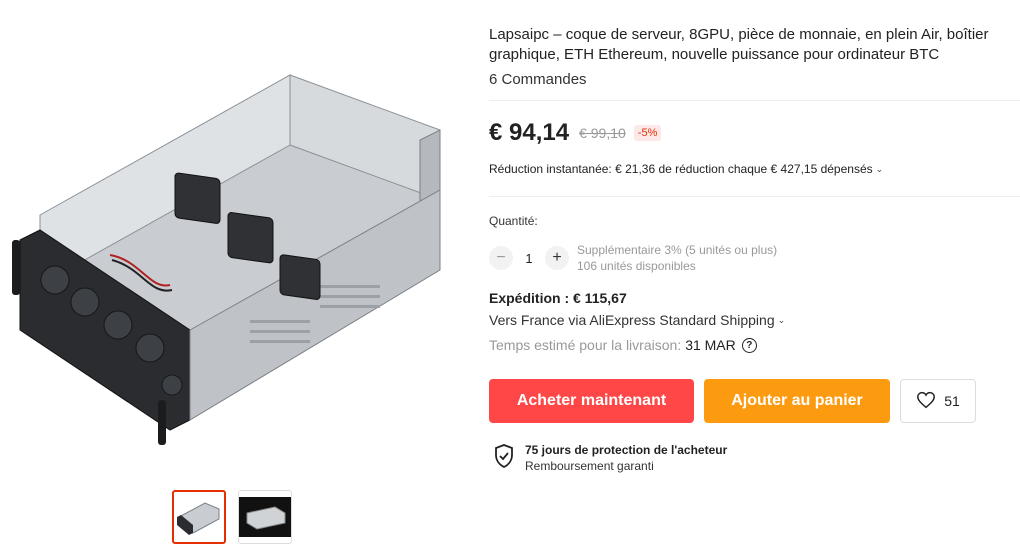  I want to click on delivery-date: 31 MAR, so click(710, 345).